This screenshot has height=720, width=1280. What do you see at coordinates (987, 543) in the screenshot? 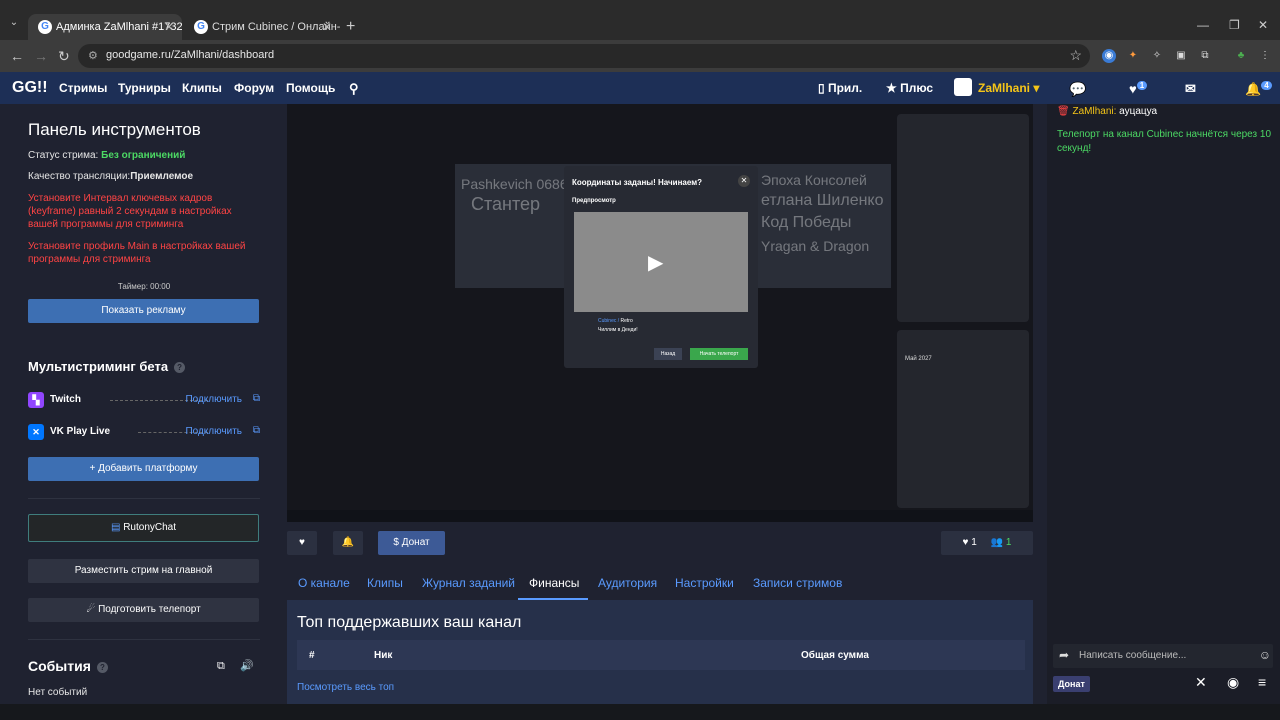
I see `stats-group: ♥ 1 👥 1` at bounding box center [987, 543].